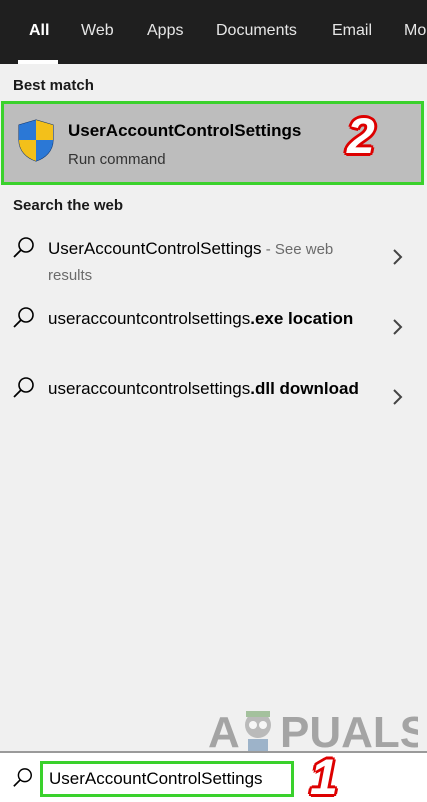 The width and height of the screenshot is (427, 802). Describe the element at coordinates (304, 388) in the screenshot. I see `web-result-3-bold: .dll download` at that location.